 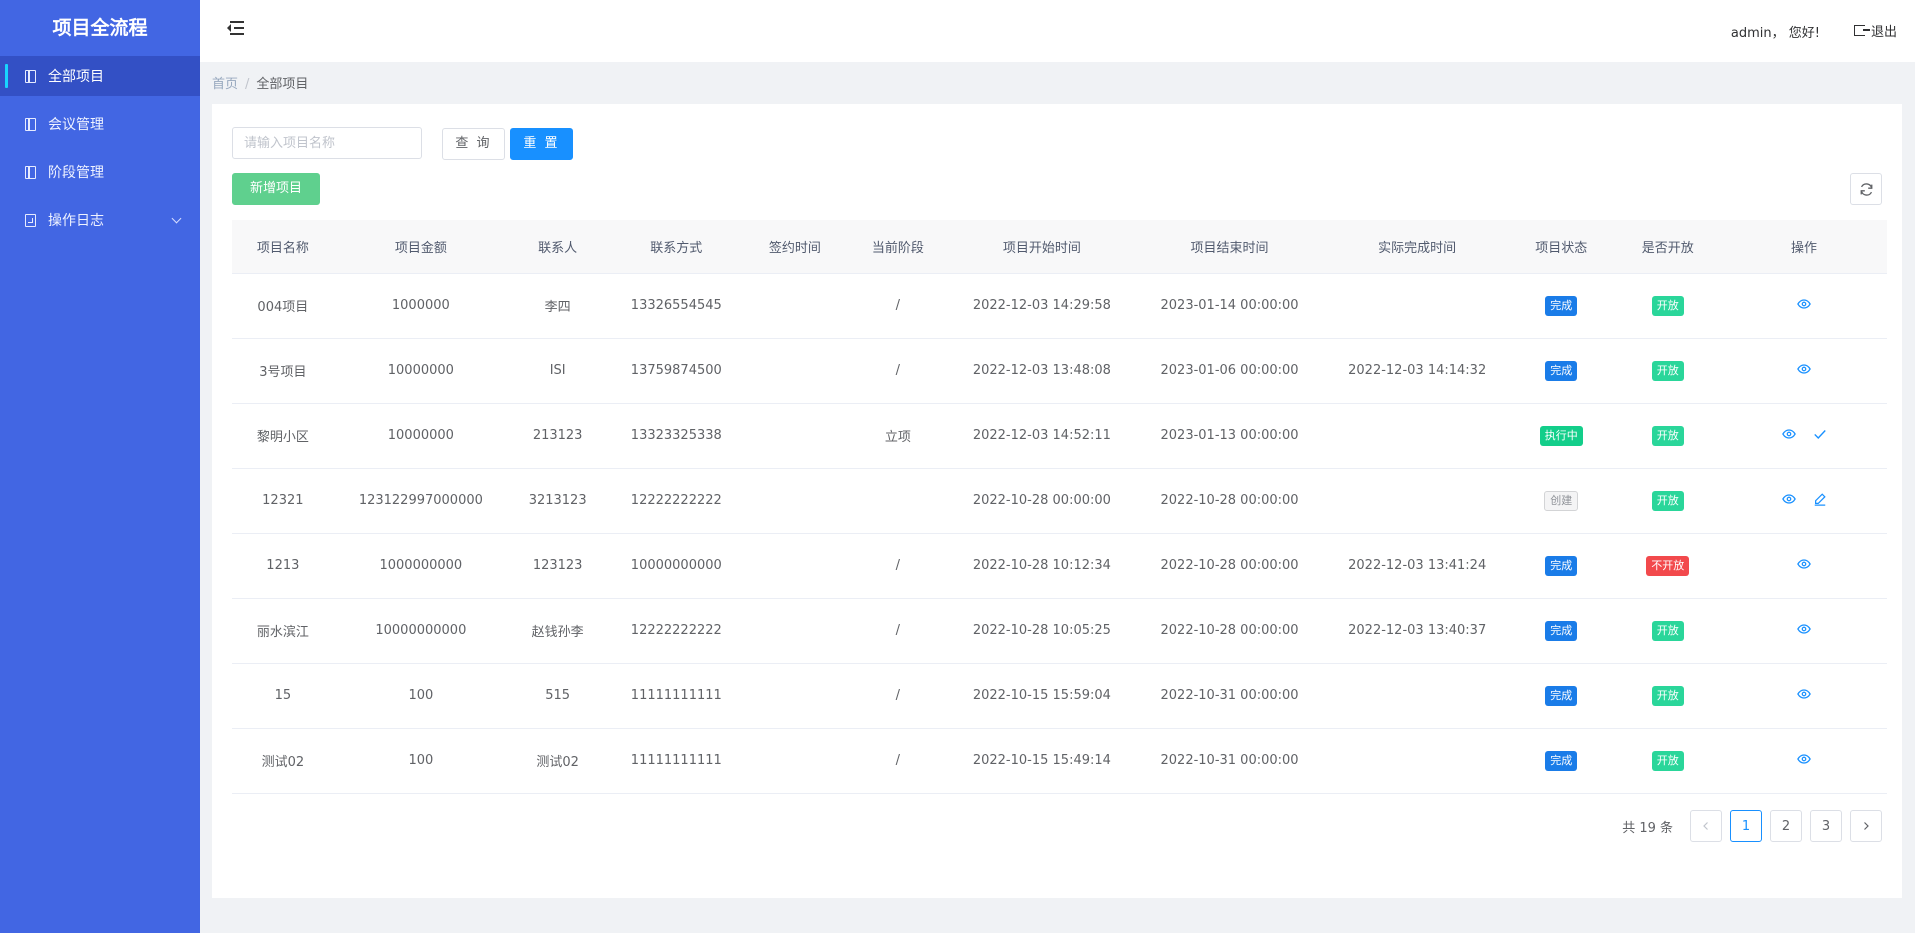 I want to click on sidebar-item-0: 全部项目, so click(x=100, y=76).